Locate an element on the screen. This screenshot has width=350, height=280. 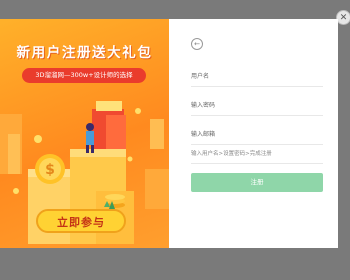
gift-box-right is located at coordinates (116, 132).